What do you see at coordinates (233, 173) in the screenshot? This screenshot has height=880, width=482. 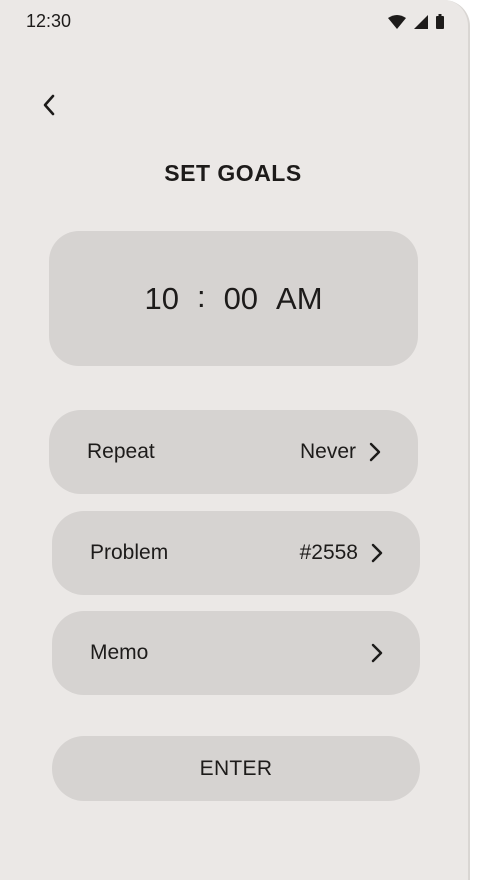 I see `page-title: SET GOALS` at bounding box center [233, 173].